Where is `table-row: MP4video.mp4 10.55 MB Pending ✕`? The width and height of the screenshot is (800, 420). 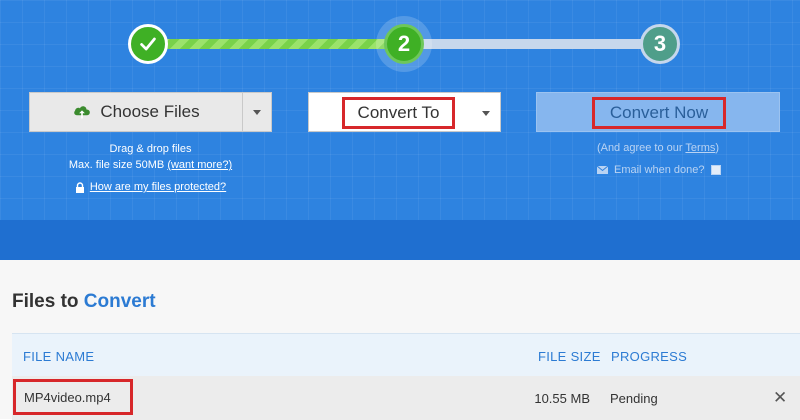 table-row: MP4video.mp4 10.55 MB Pending ✕ is located at coordinates (406, 398).